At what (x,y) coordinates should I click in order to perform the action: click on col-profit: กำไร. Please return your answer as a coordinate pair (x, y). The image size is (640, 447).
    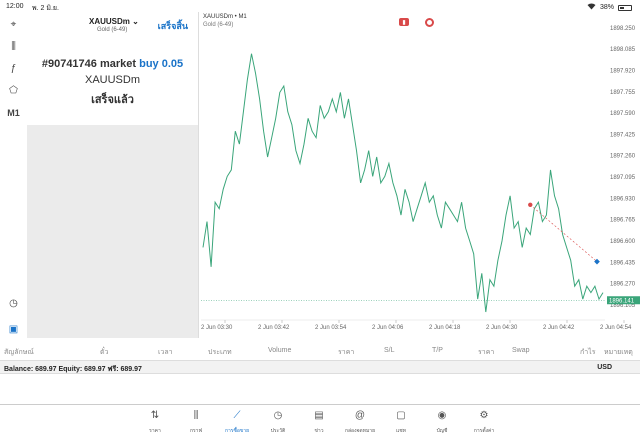
    Looking at the image, I should click on (588, 352).